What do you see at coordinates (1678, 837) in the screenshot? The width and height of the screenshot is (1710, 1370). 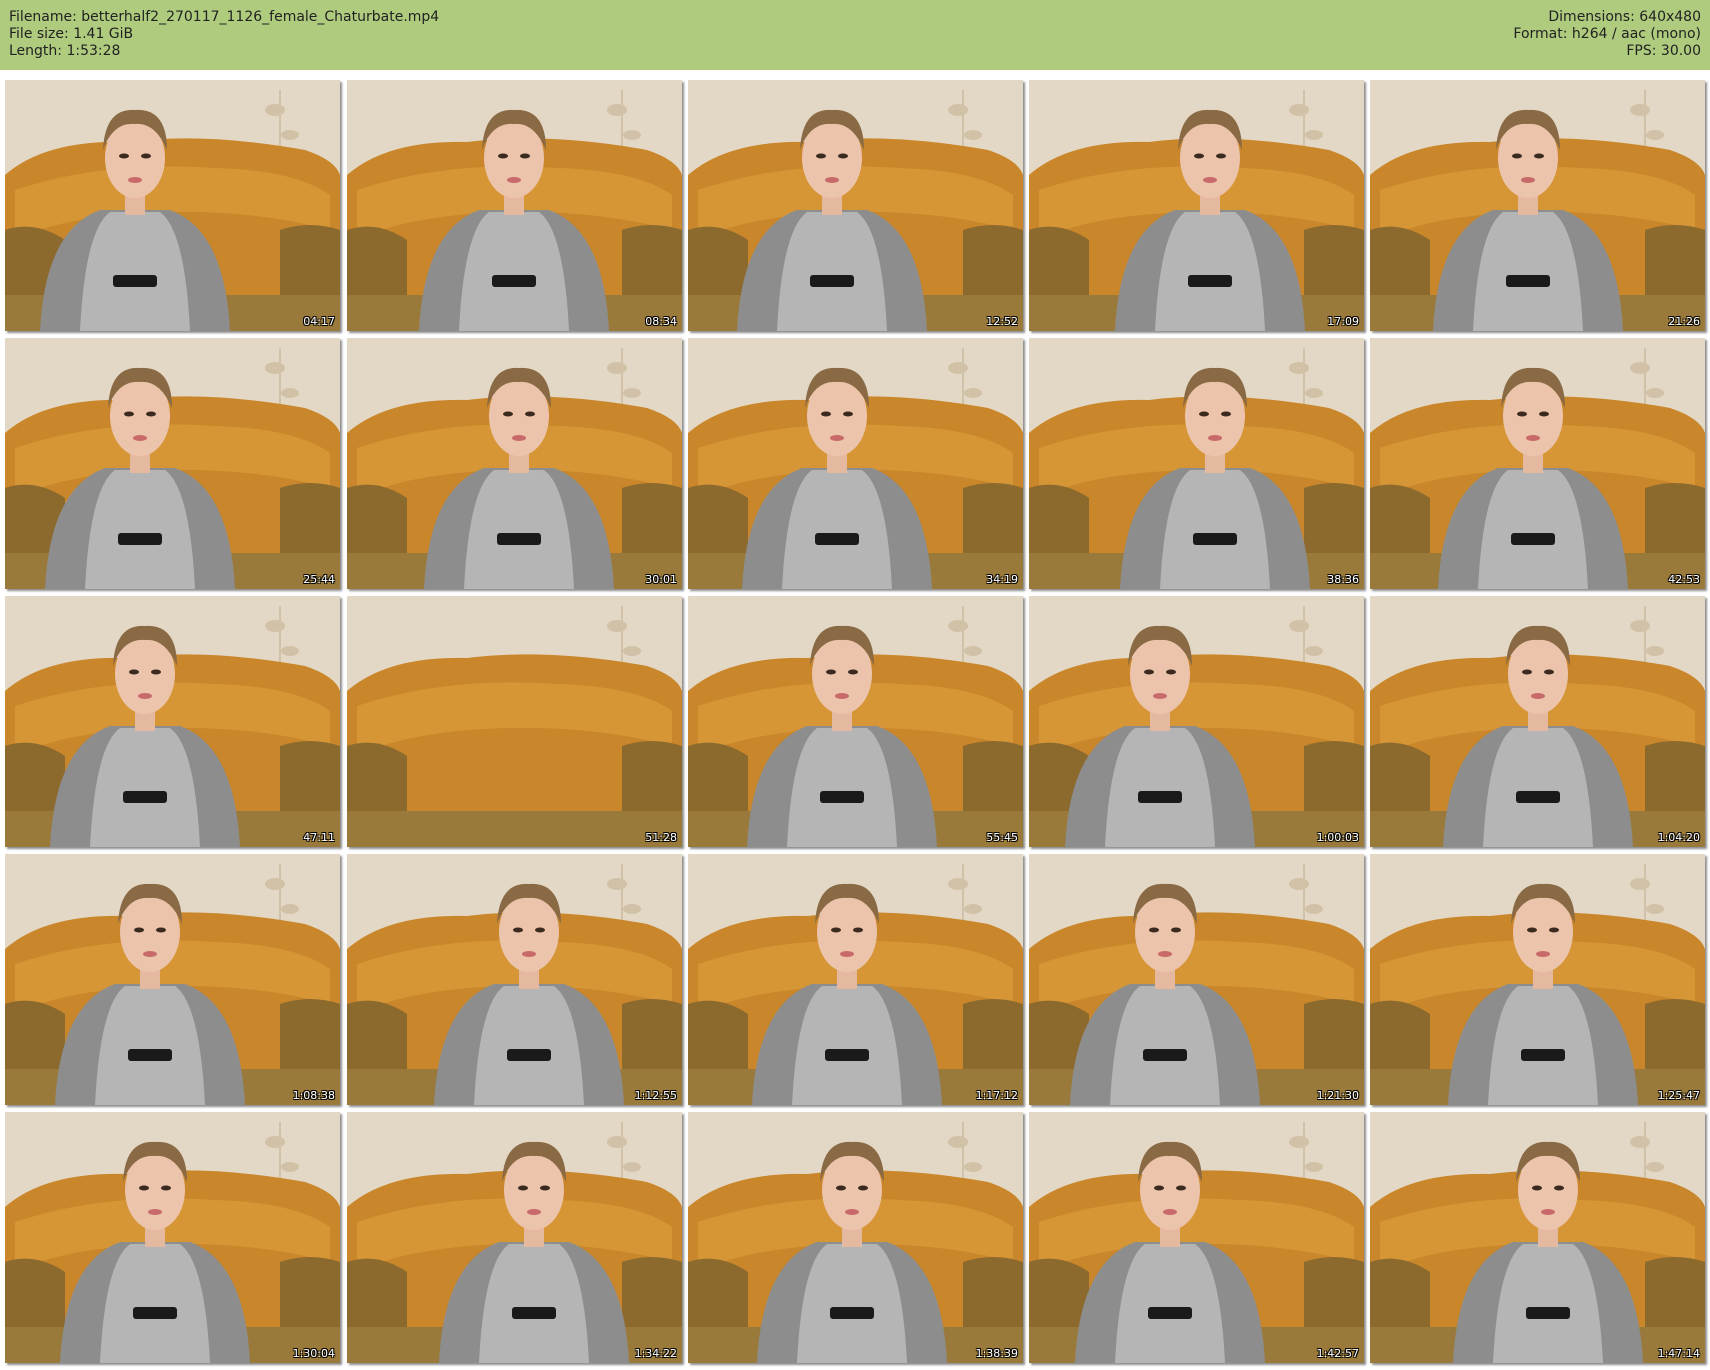 I see `timestamp-label: 1:04:20` at bounding box center [1678, 837].